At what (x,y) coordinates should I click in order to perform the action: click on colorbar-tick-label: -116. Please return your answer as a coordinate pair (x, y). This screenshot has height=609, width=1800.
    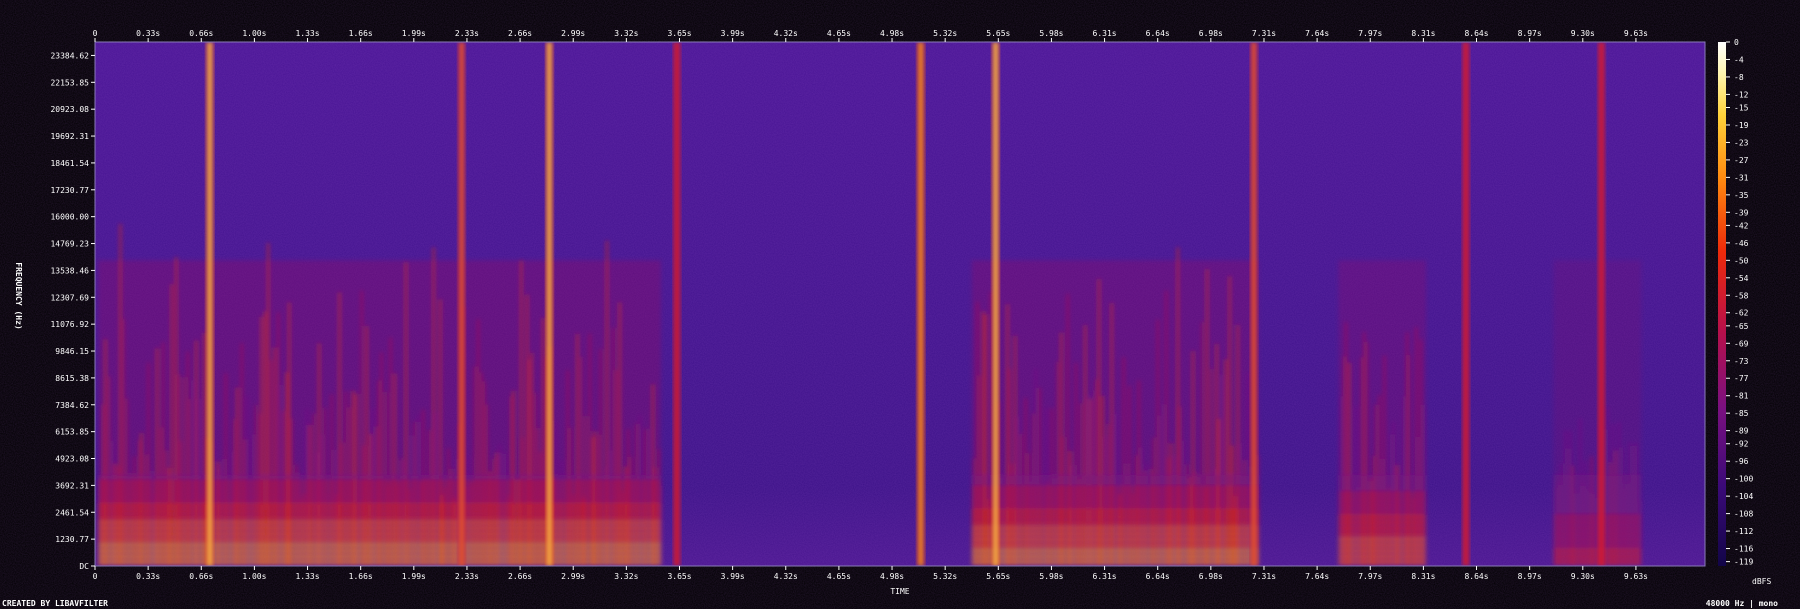
    Looking at the image, I should click on (1743, 549).